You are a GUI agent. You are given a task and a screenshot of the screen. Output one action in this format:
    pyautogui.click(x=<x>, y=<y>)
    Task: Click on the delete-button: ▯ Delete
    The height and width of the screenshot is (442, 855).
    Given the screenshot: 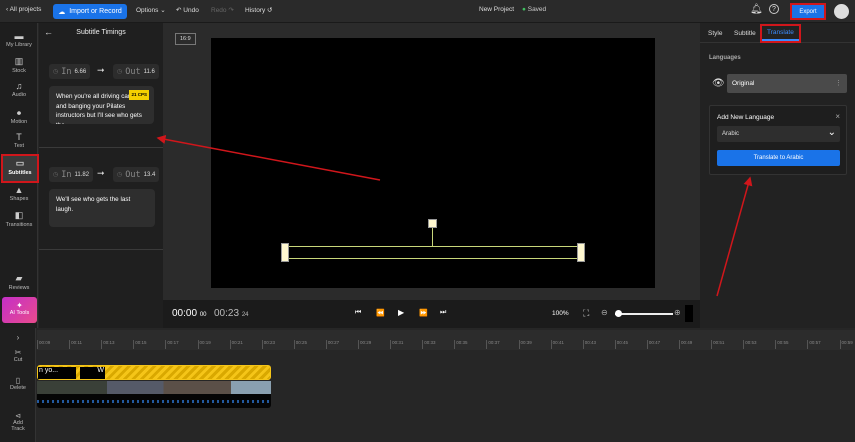 What is the action you would take?
    pyautogui.click(x=18, y=383)
    